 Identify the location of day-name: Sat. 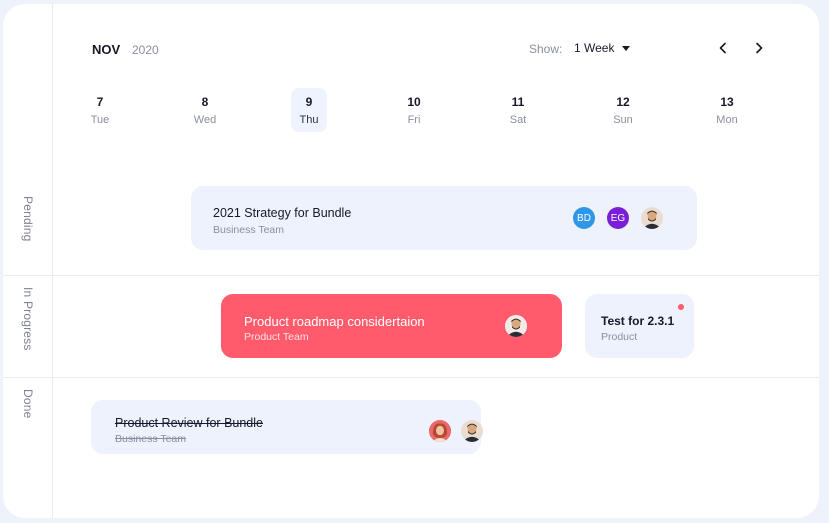
(518, 120).